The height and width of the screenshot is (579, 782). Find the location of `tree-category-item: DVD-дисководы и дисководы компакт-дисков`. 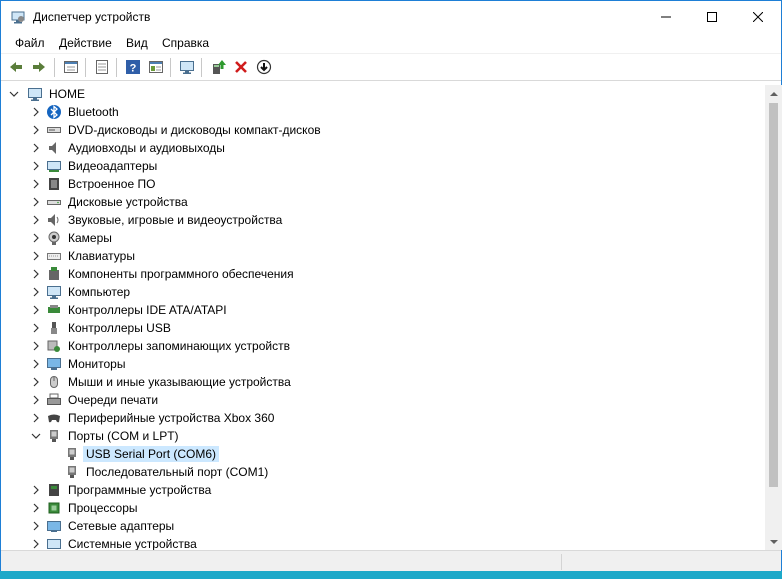

tree-category-item: DVD-дисководы и дисководы компакт-дисков is located at coordinates (384, 130).